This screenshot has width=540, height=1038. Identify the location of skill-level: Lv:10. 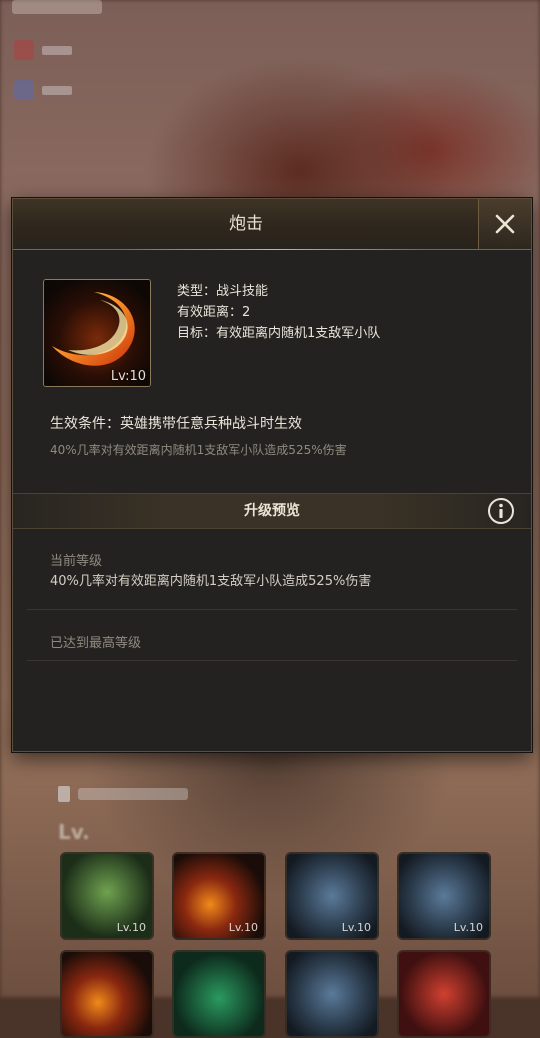
(128, 376).